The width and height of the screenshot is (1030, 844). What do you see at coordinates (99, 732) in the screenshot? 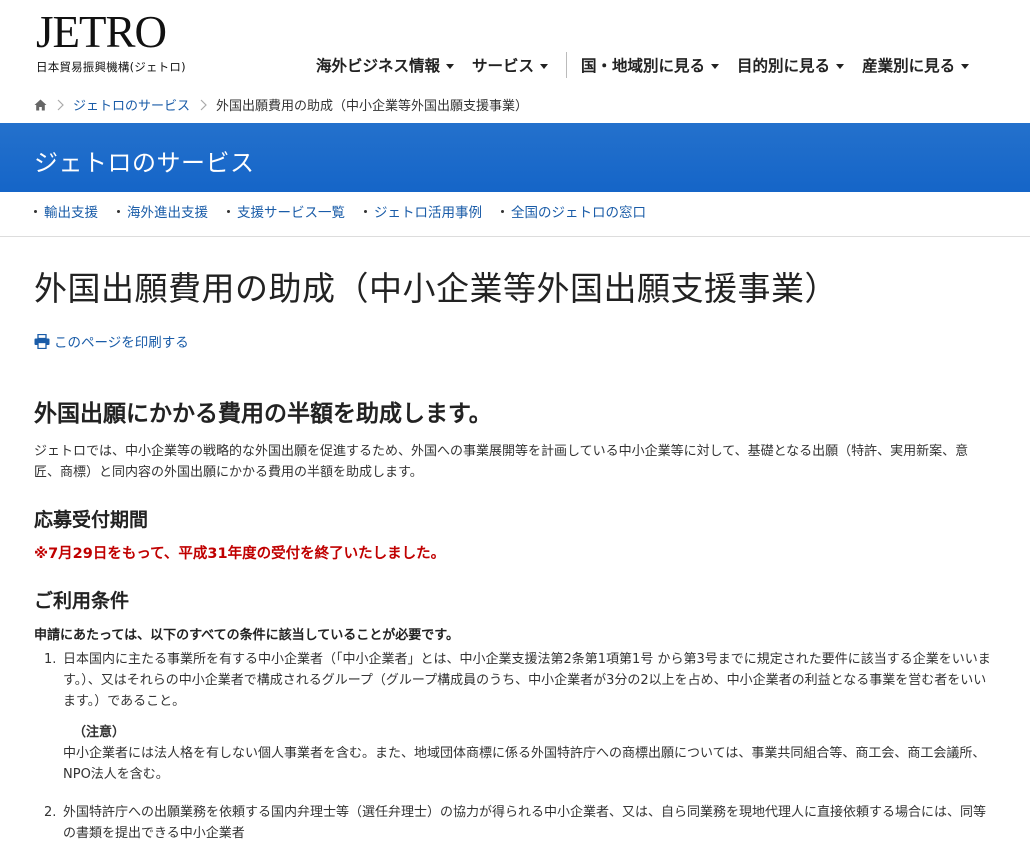
I see `note-title: （注意）` at bounding box center [99, 732].